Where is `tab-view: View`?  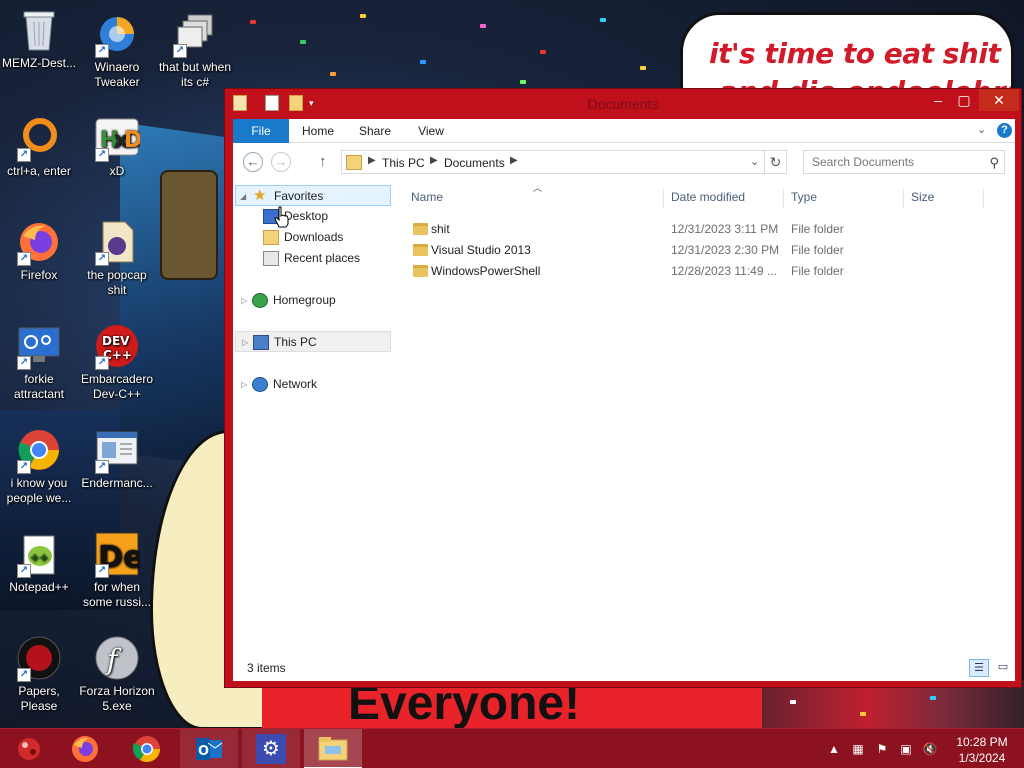
tab-view: View is located at coordinates (431, 131).